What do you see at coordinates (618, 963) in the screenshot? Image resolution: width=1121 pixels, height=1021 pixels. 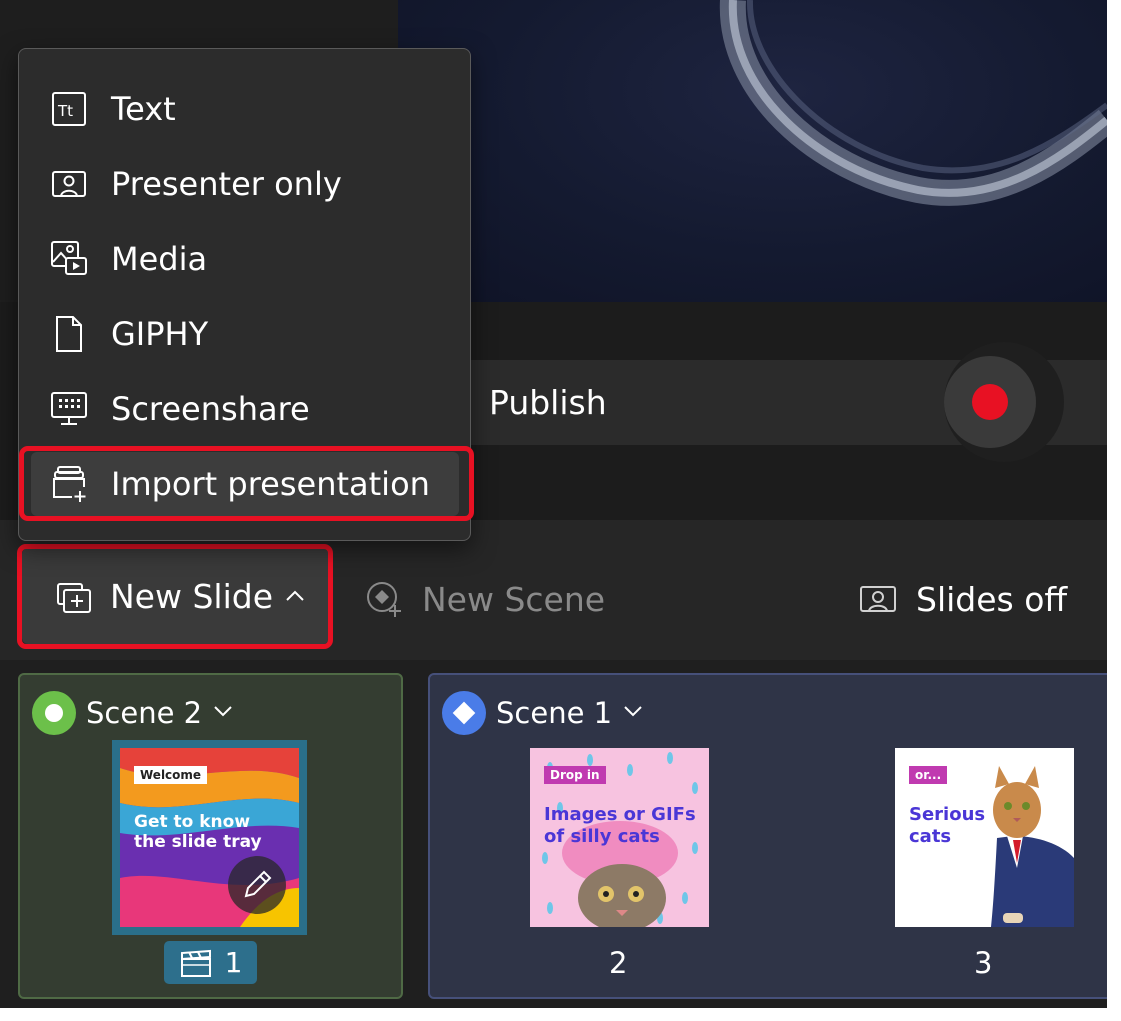 I see `slide-number: 2` at bounding box center [618, 963].